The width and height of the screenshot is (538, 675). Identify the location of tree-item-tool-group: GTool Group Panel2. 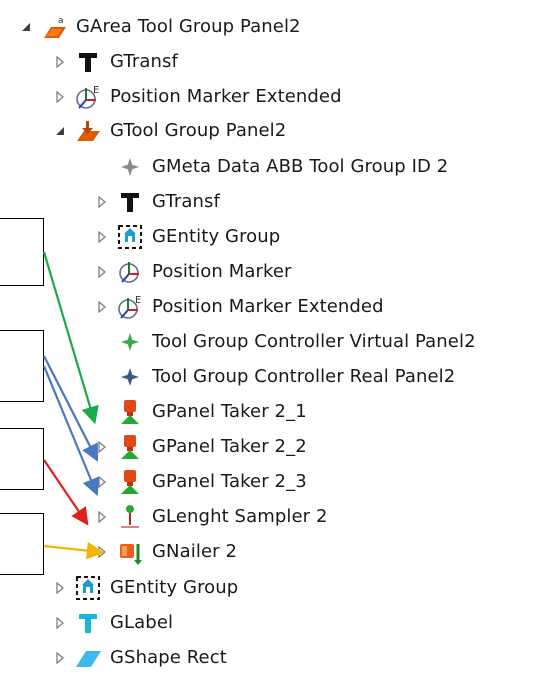
(169, 131).